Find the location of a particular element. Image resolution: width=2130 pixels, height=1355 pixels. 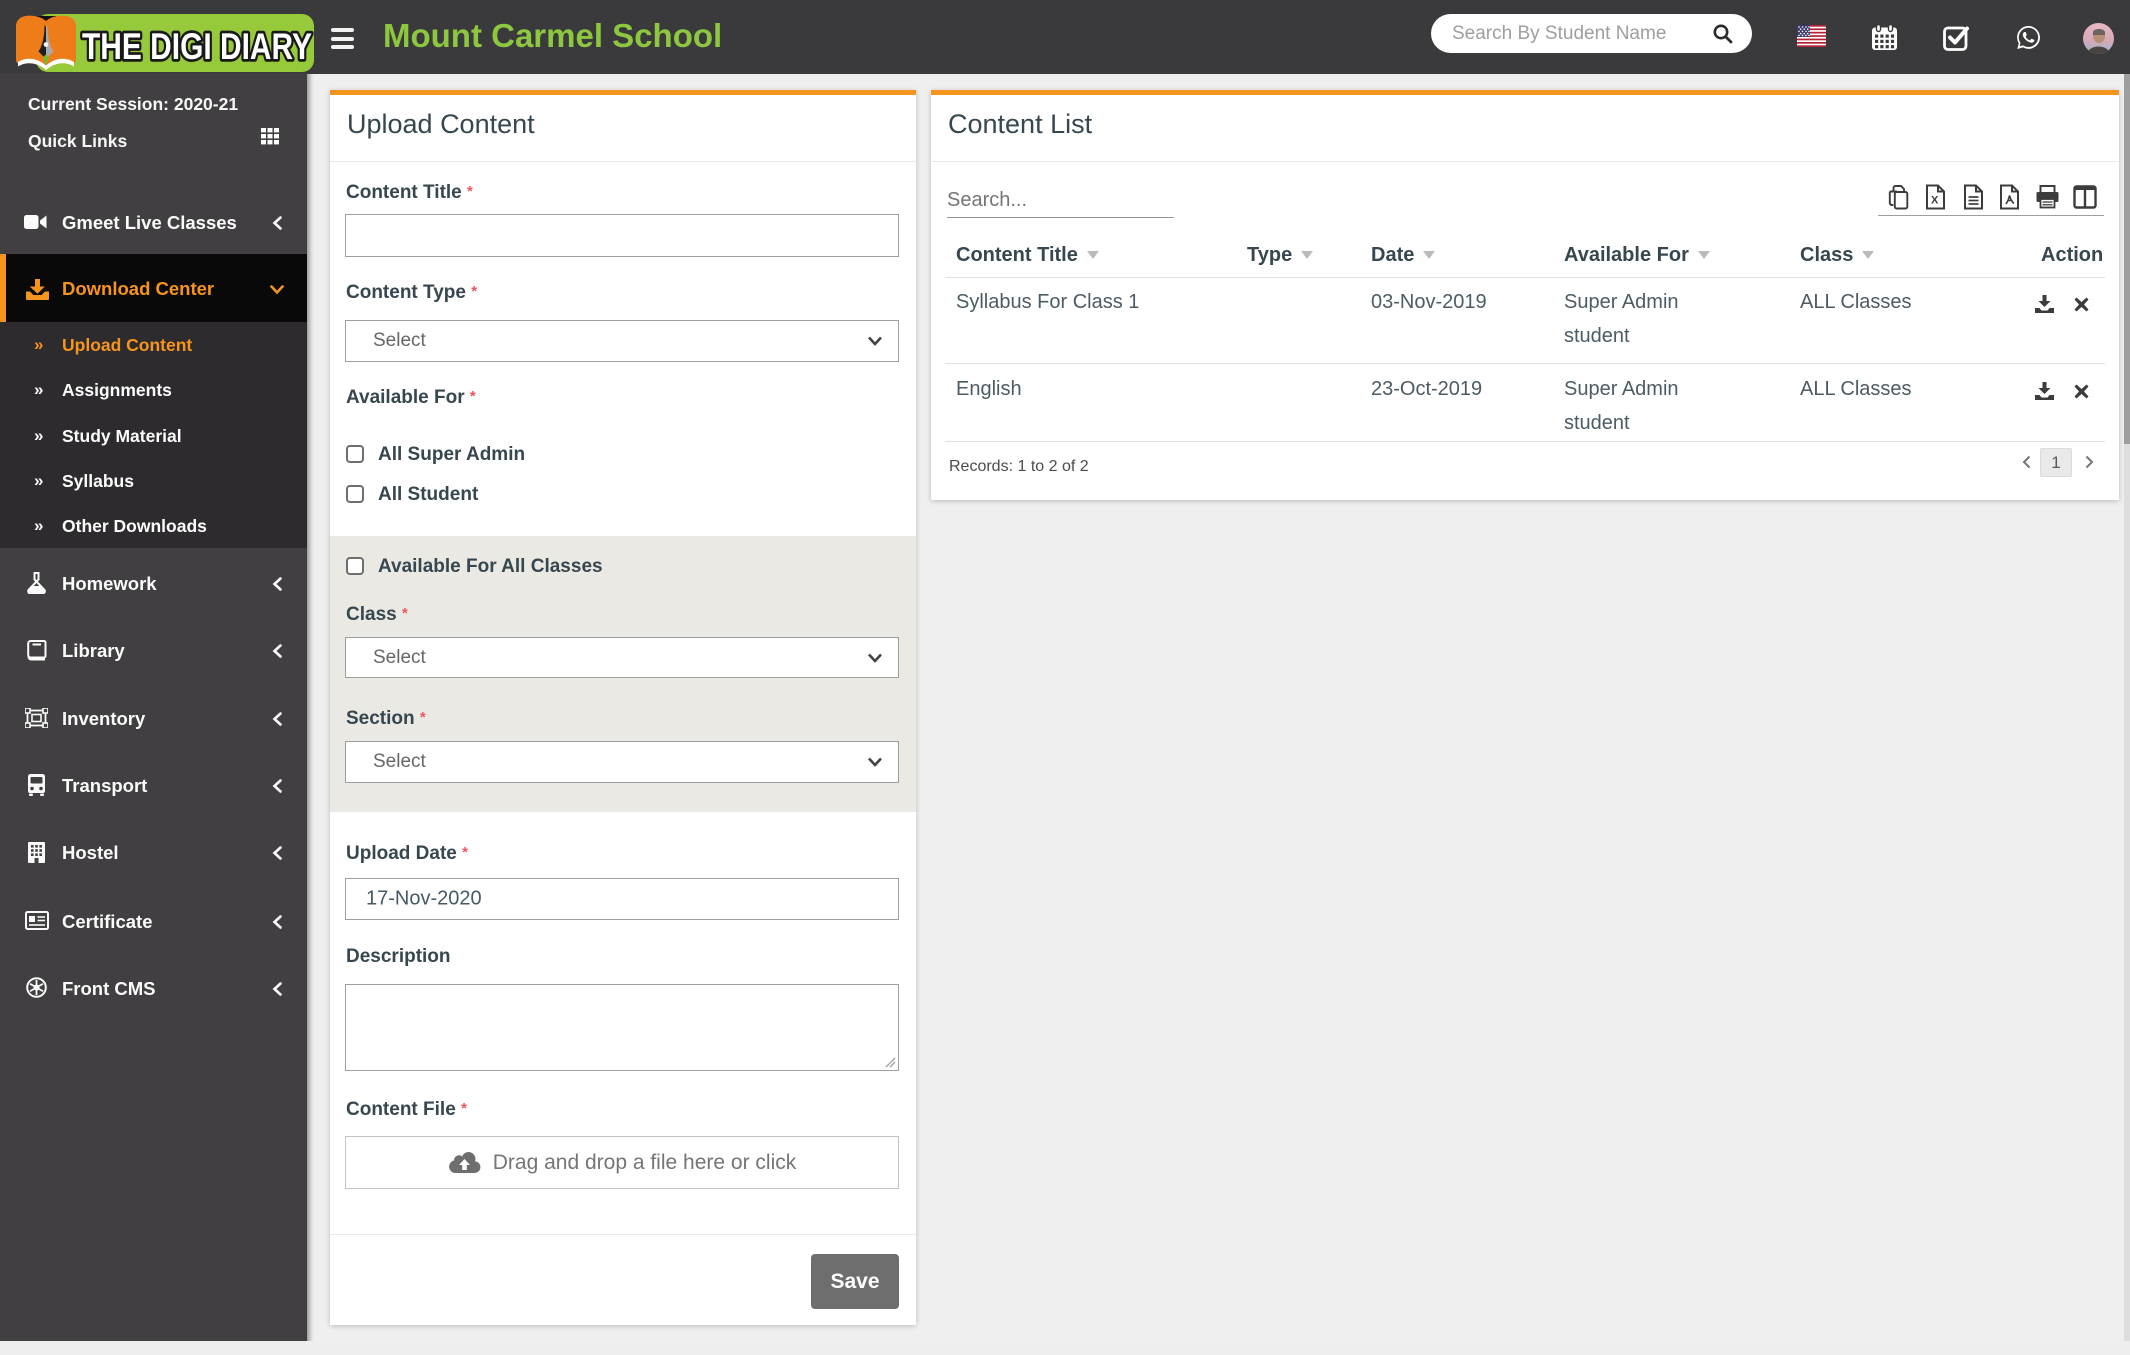

svg-text: THE DIGI DIARY is located at coordinates (197, 46).